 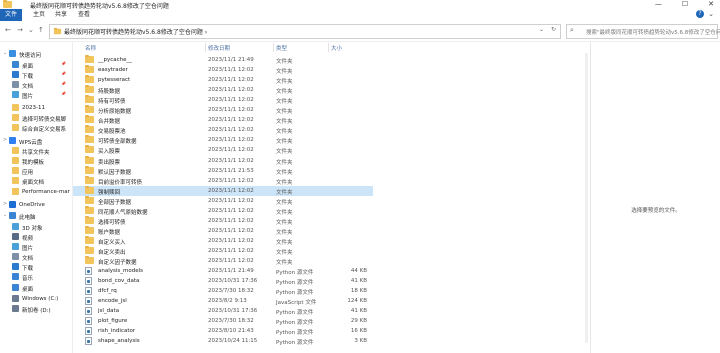 I want to click on sidebar-item-20: 下载, so click(x=36, y=267).